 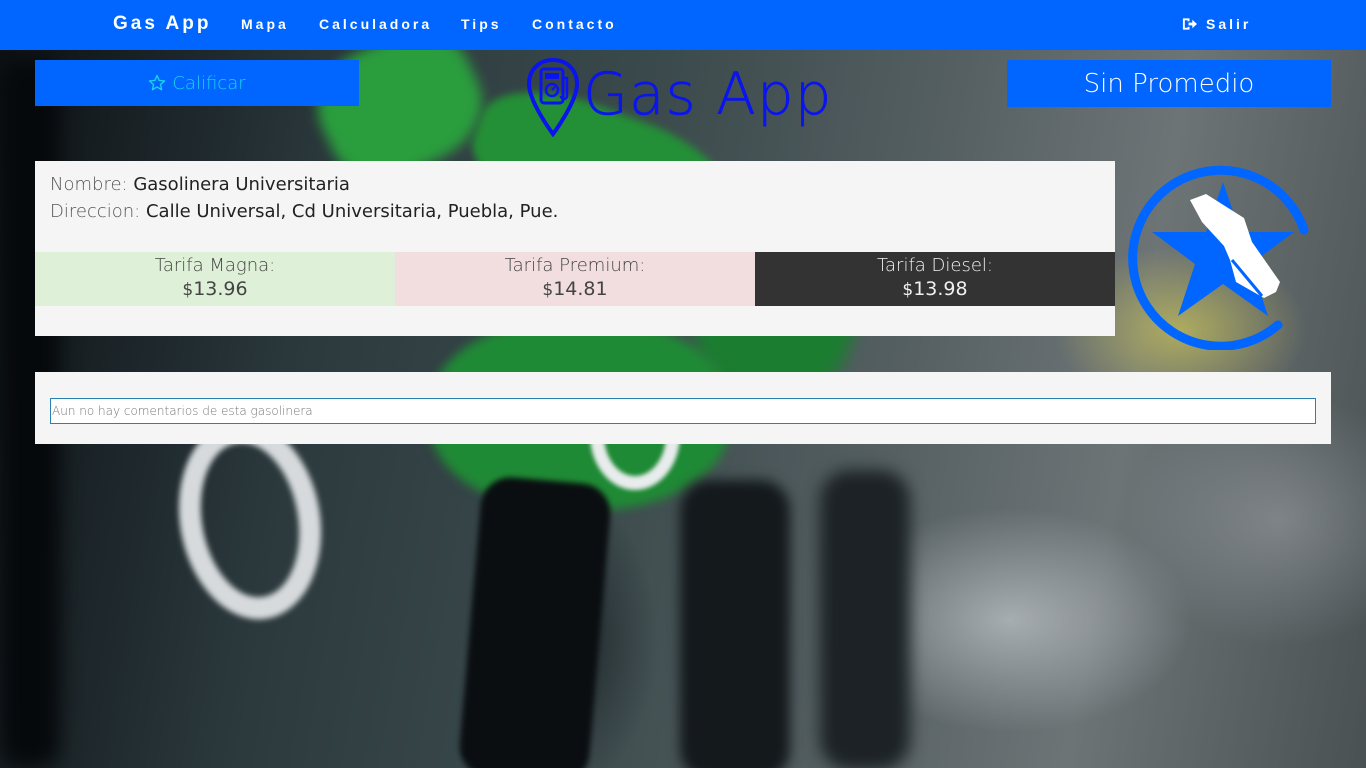 I want to click on tariff-magna-label: Tarifa Magna:, so click(x=215, y=265).